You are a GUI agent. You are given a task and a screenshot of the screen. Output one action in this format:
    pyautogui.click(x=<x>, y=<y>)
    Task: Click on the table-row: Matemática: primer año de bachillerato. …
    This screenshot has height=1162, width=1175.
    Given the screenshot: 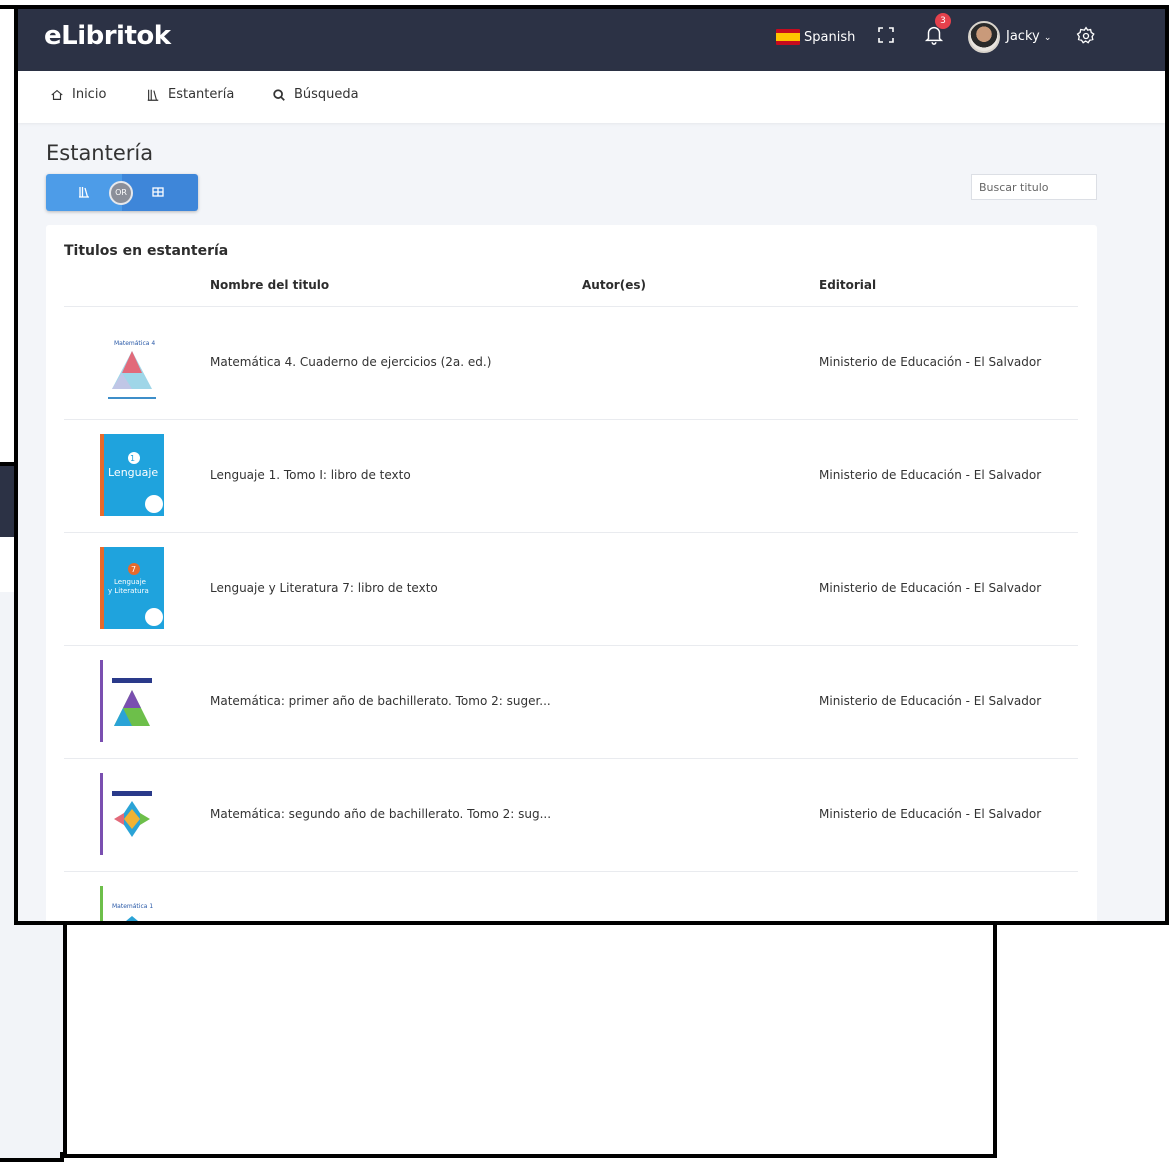 What is the action you would take?
    pyautogui.click(x=571, y=702)
    